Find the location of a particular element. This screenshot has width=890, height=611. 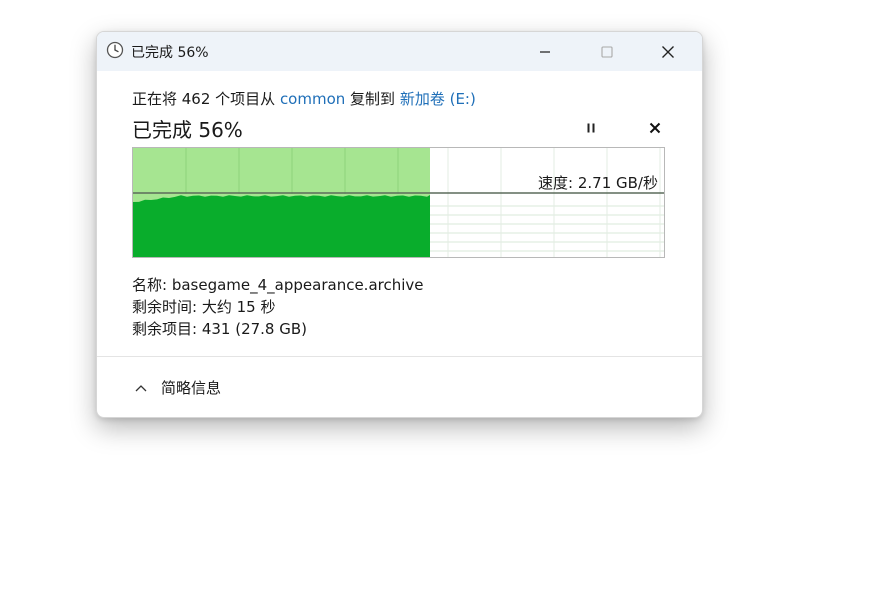

window-title: 已完成 56% is located at coordinates (170, 53).